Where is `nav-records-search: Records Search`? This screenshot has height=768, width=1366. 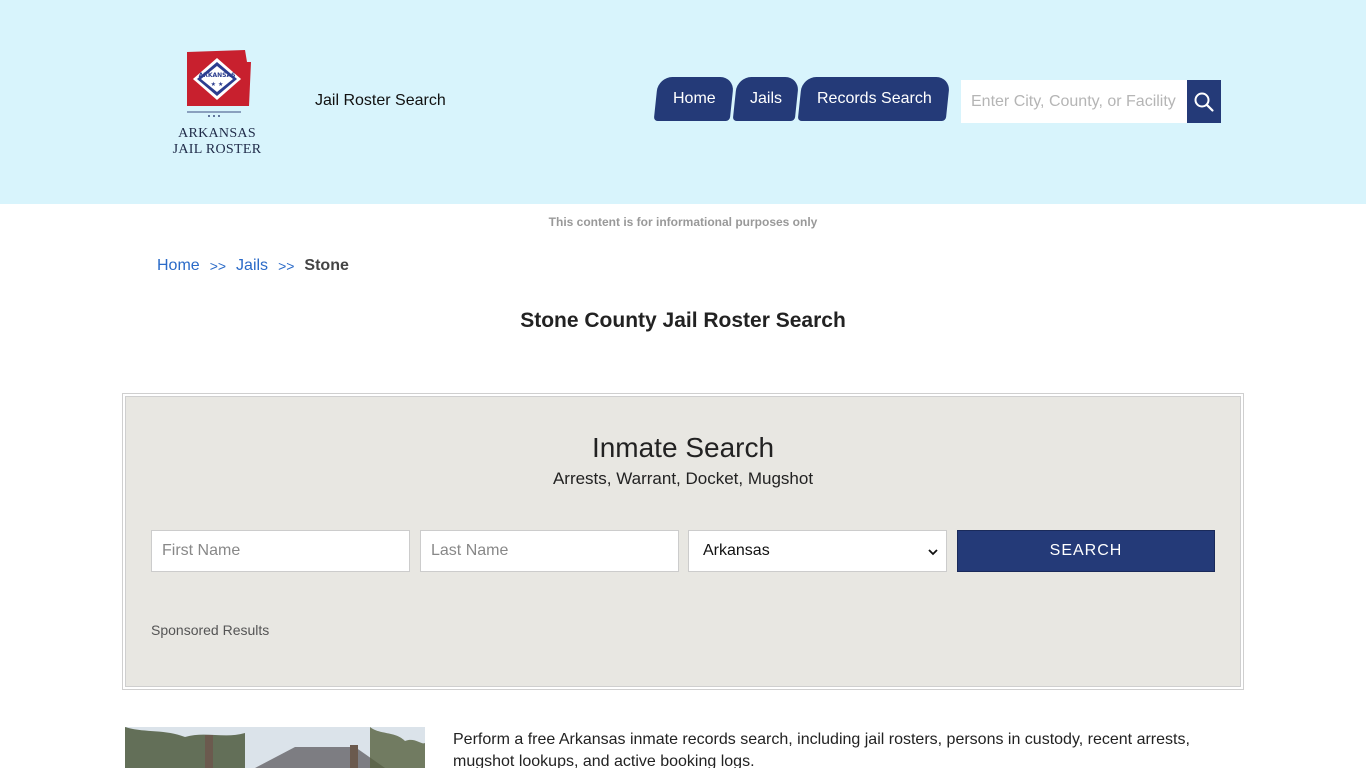 nav-records-search: Records Search is located at coordinates (874, 99).